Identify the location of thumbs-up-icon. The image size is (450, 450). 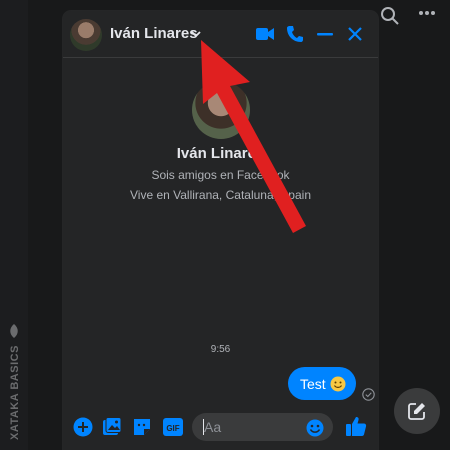
(356, 426).